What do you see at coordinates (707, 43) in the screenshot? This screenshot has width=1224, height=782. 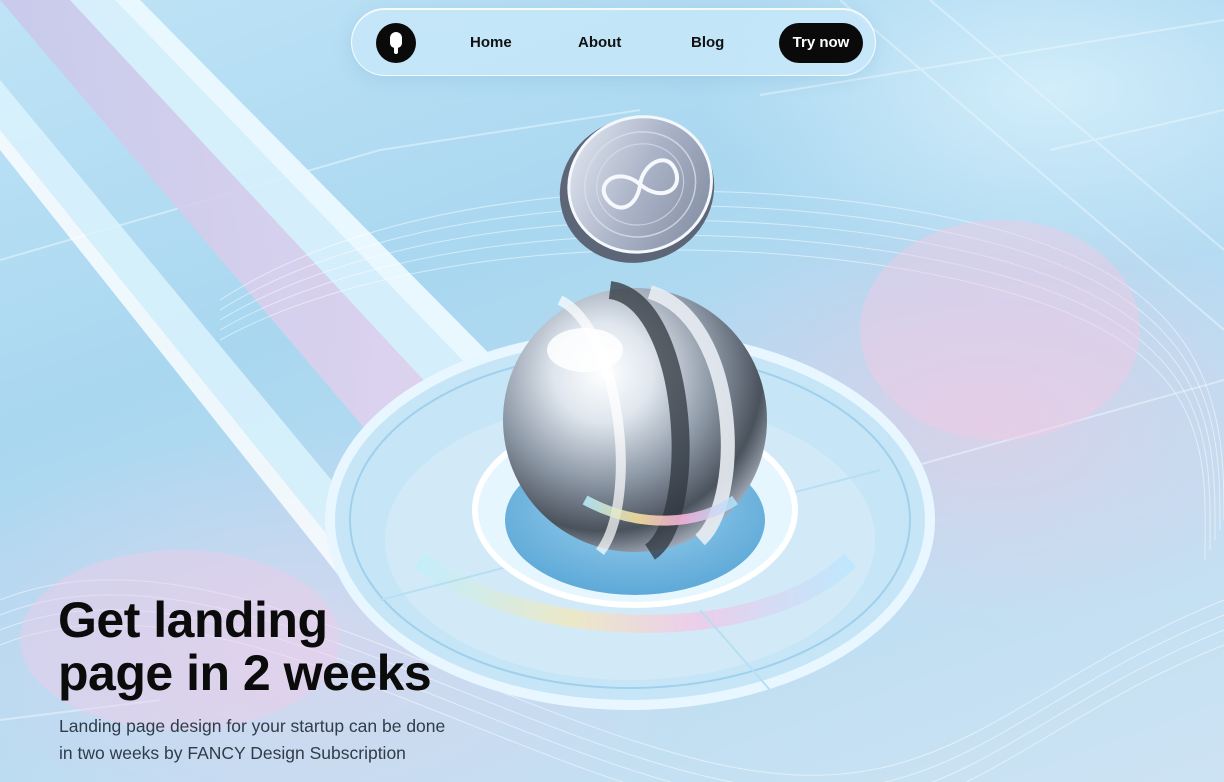 I see `nav-link-blog: Blog` at bounding box center [707, 43].